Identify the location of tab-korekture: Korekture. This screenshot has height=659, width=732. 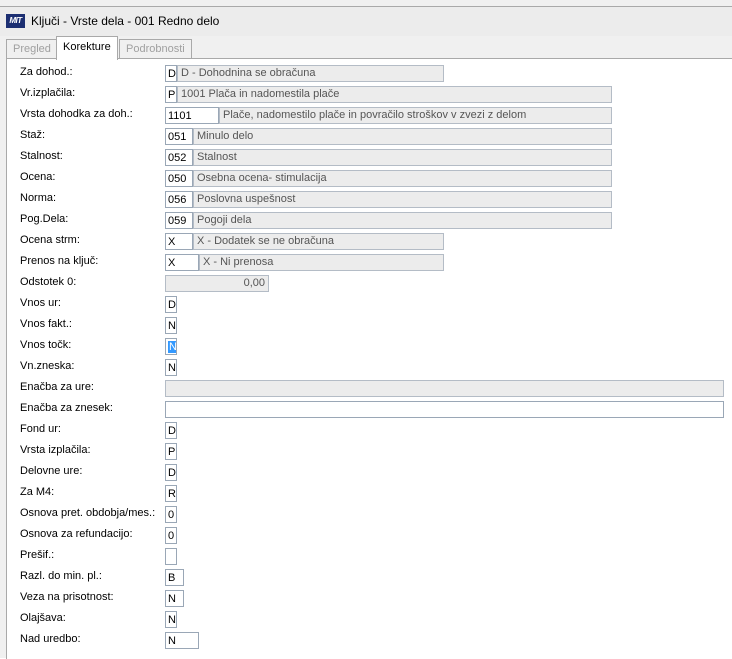
(87, 48).